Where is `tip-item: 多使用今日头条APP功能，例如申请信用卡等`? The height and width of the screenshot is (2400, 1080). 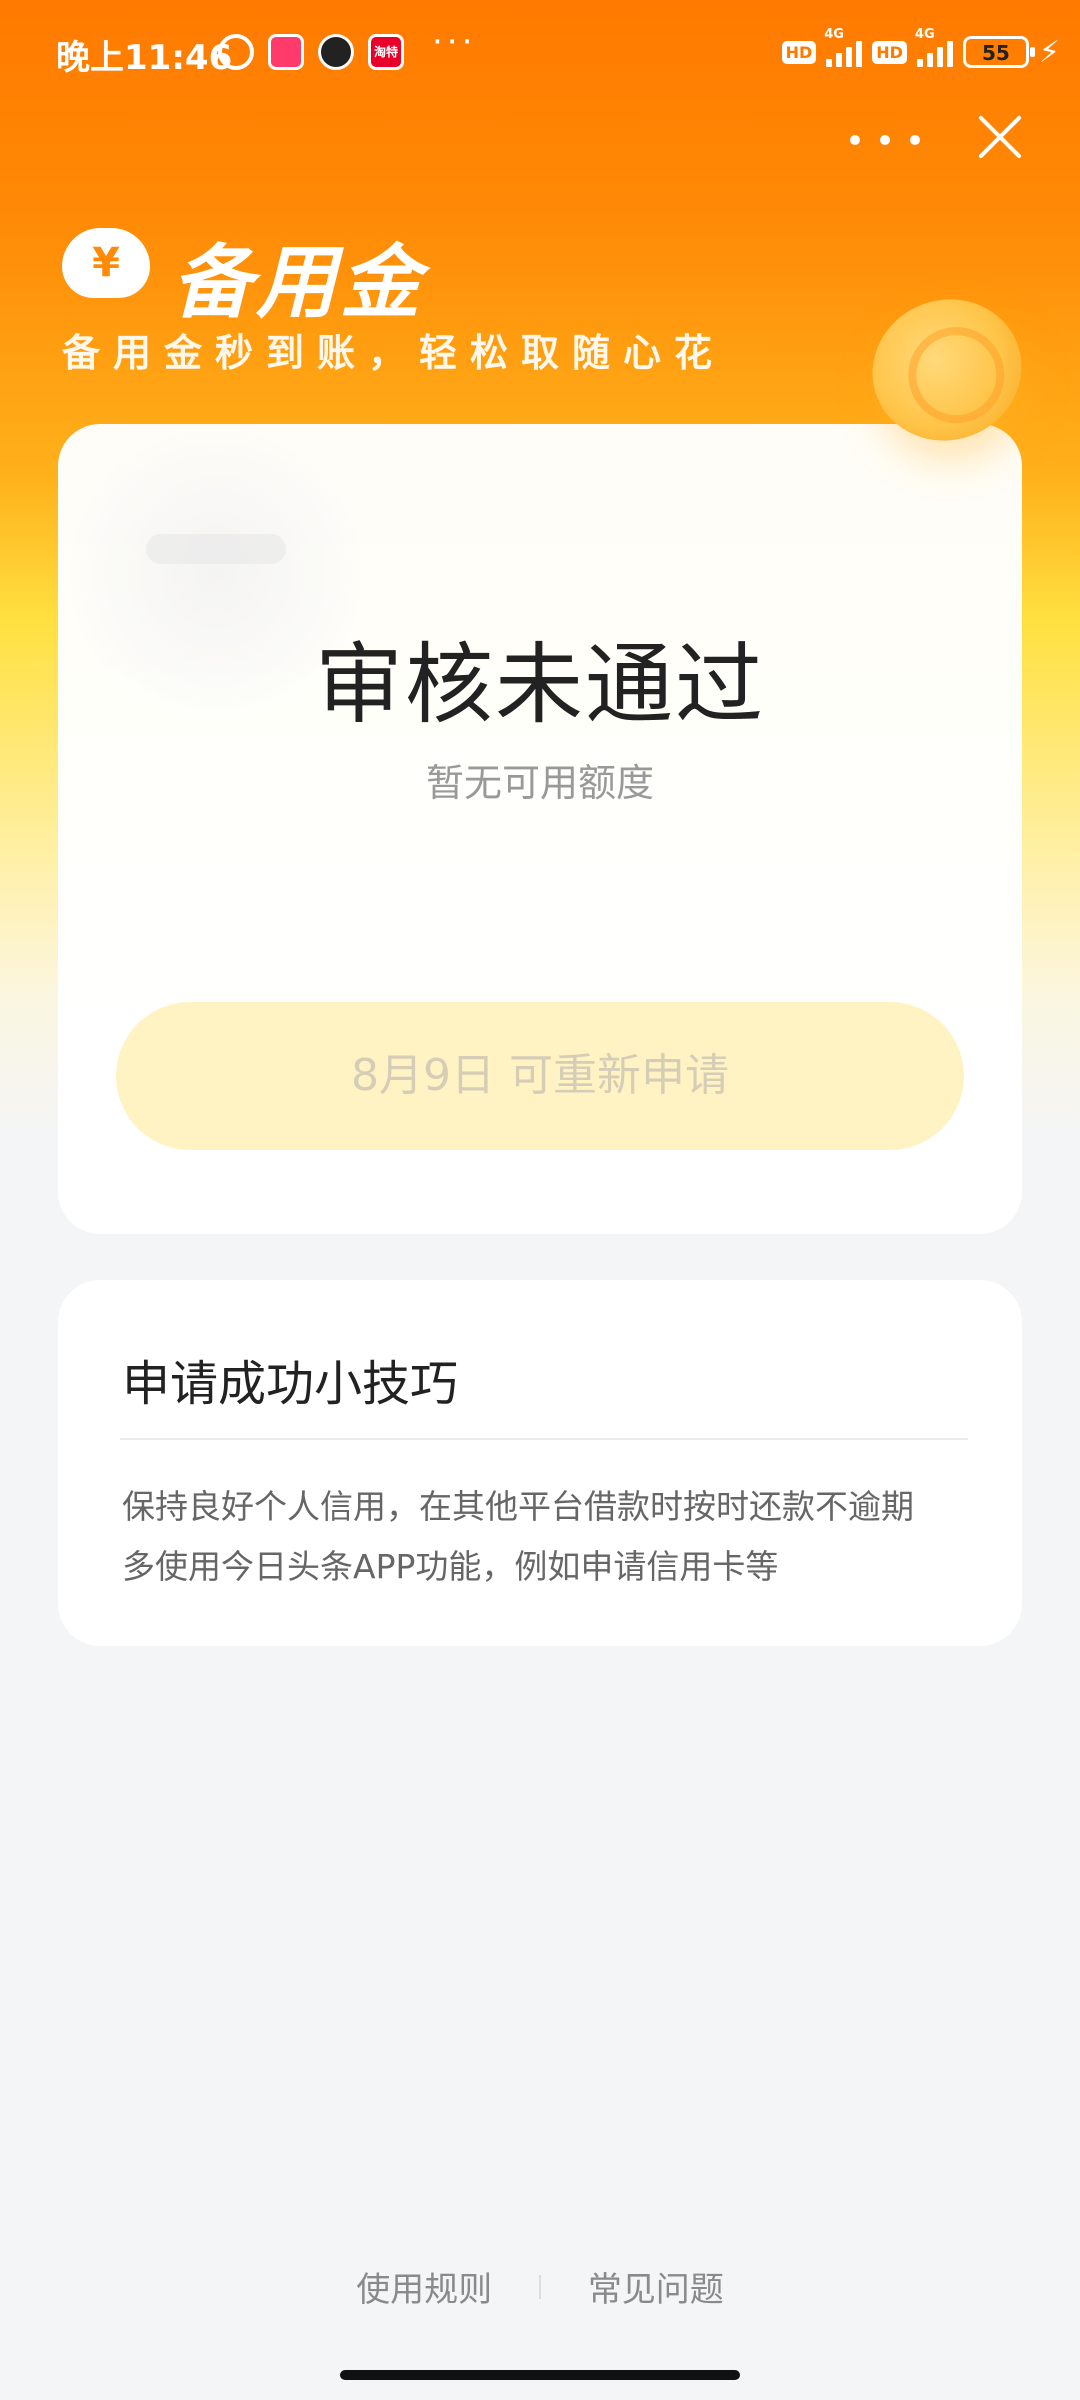 tip-item: 多使用今日头条APP功能，例如申请信用卡等 is located at coordinates (450, 1566).